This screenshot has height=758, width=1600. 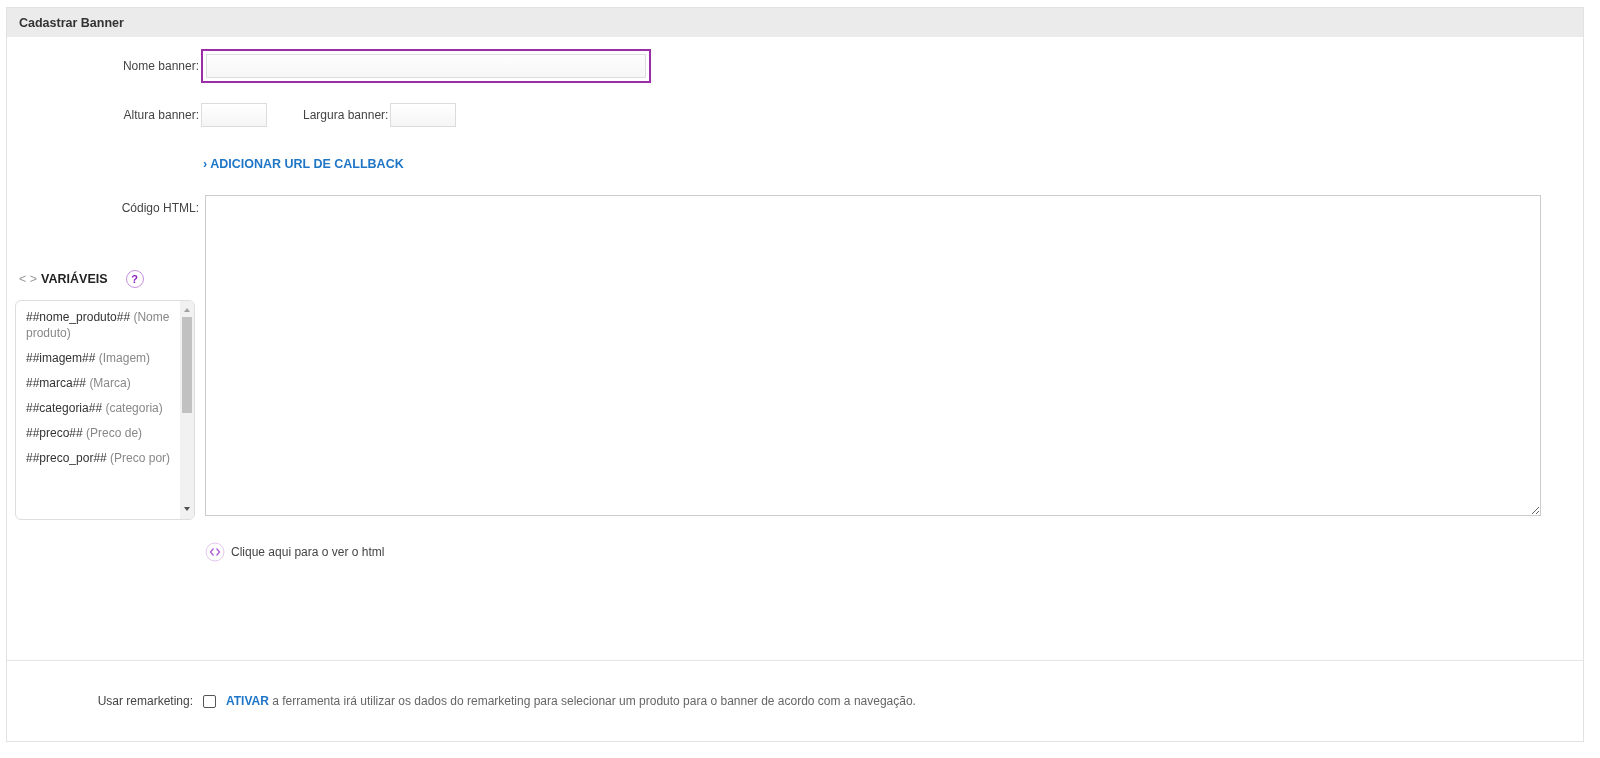 I want to click on callback-link: › ADICIONAR URL DE CALLBACK, so click(x=303, y=164).